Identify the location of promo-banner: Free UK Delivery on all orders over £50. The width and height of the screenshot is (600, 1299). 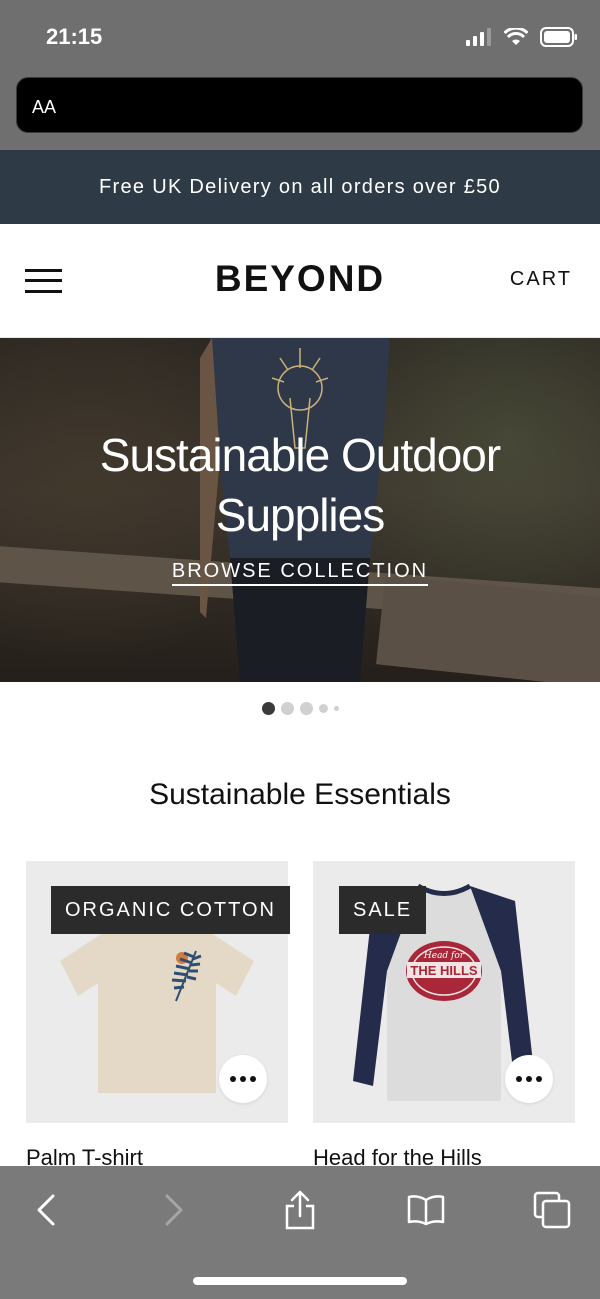
(300, 187).